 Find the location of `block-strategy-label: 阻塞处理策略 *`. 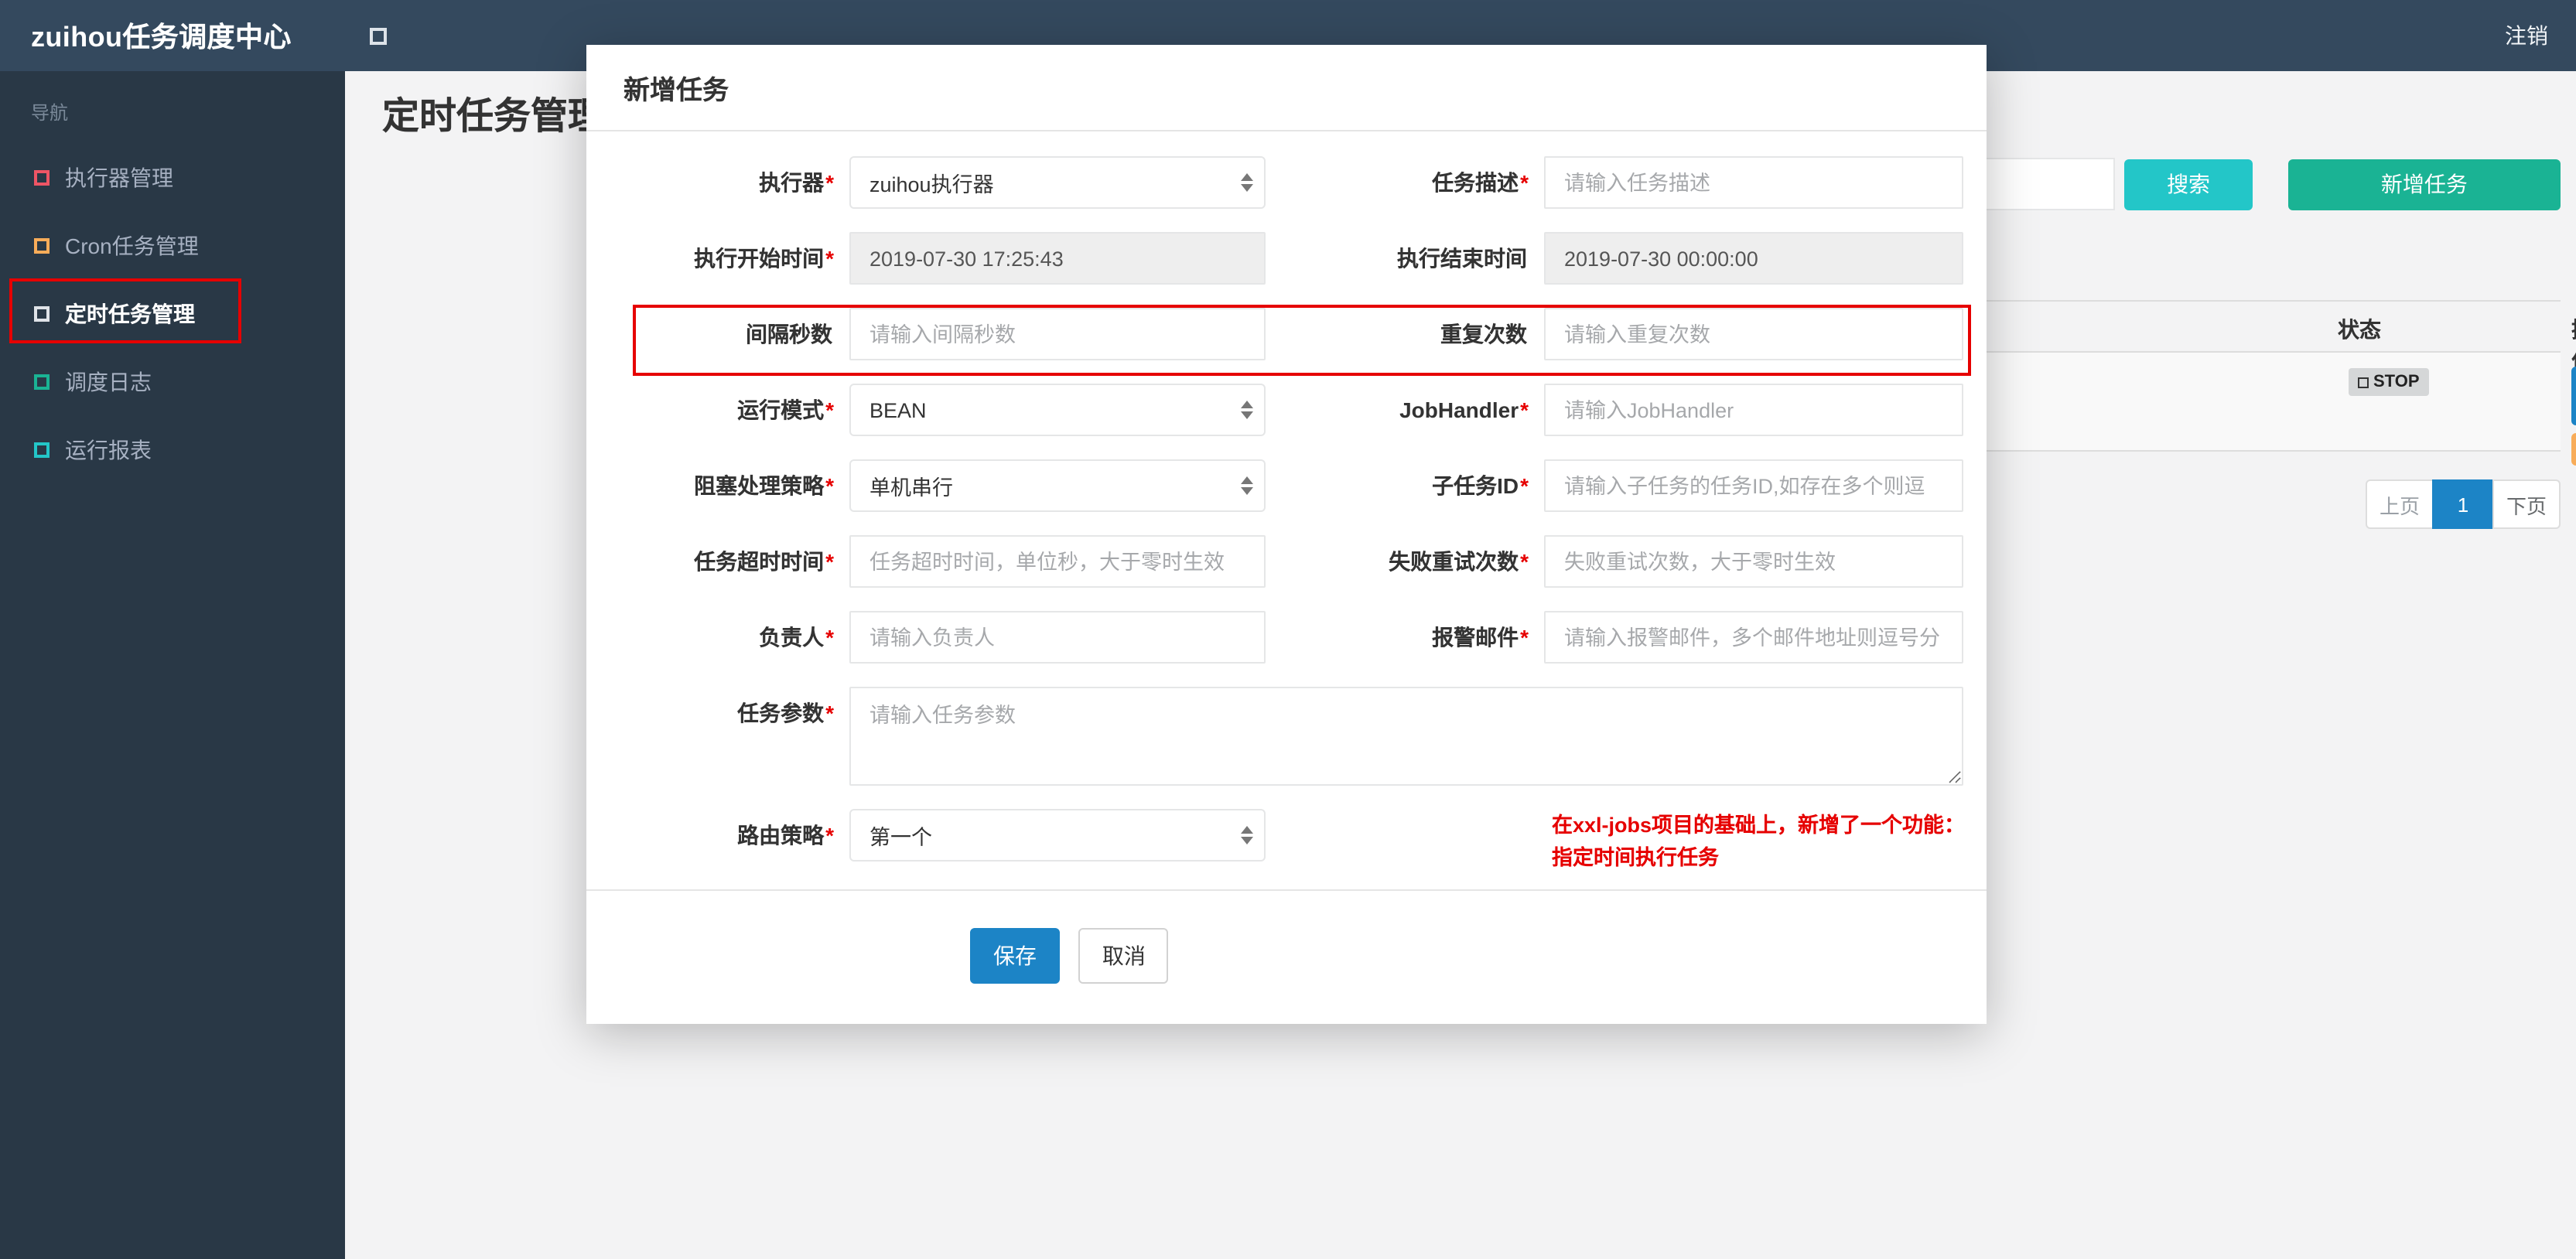

block-strategy-label: 阻塞处理策略 * is located at coordinates (717, 486).